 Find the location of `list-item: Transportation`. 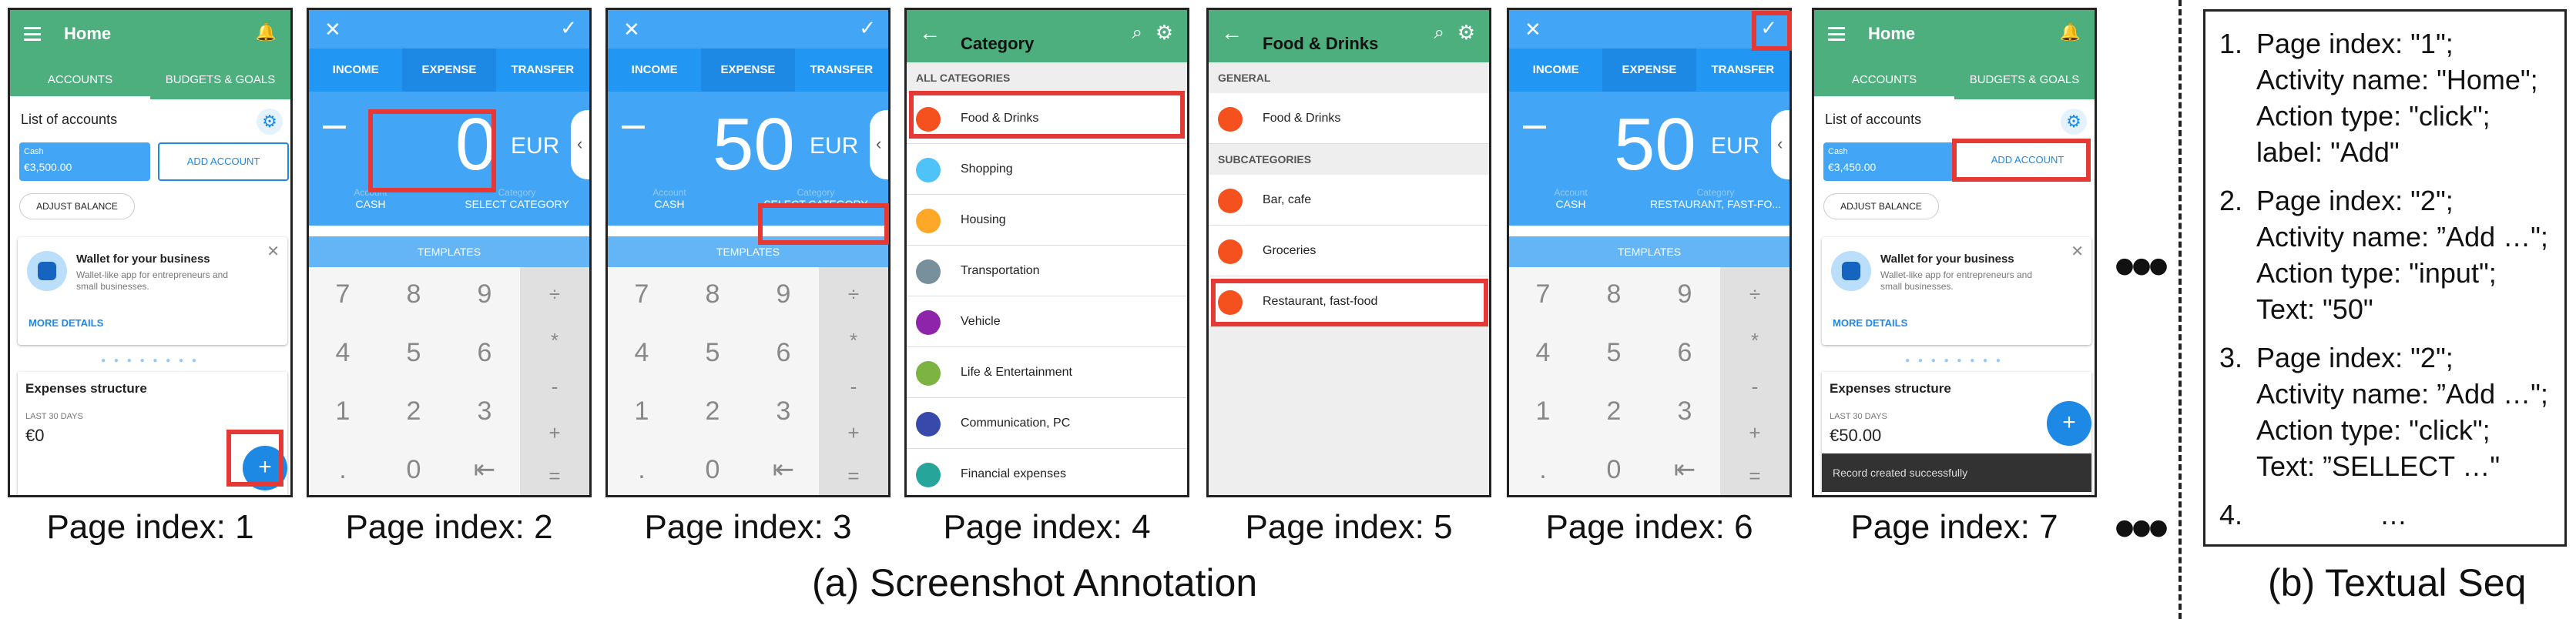

list-item: Transportation is located at coordinates (1047, 271).